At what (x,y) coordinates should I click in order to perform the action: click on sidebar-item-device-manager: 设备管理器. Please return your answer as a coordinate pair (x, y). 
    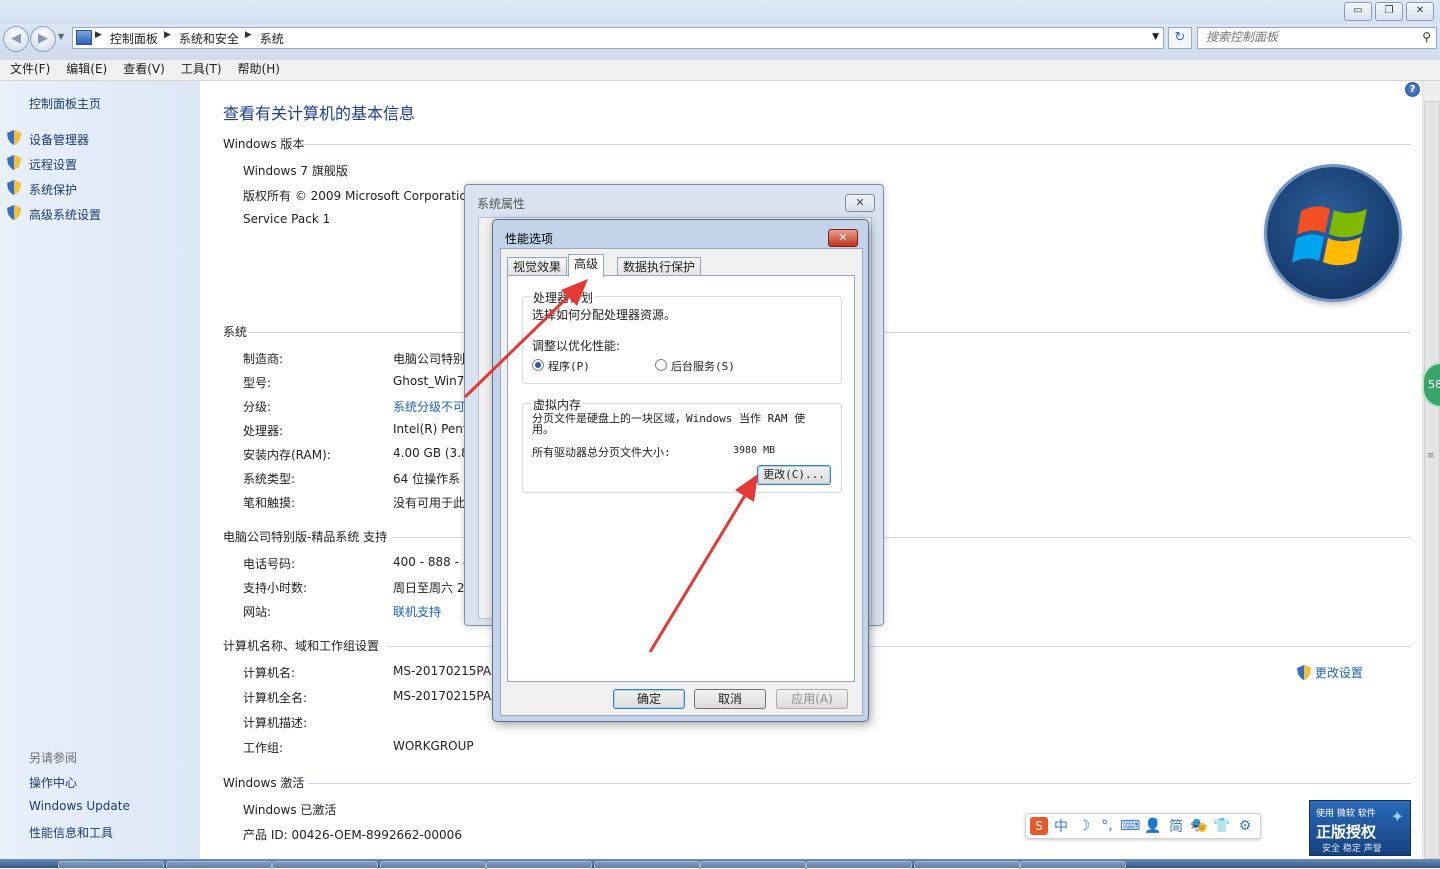
    Looking at the image, I should click on (59, 139).